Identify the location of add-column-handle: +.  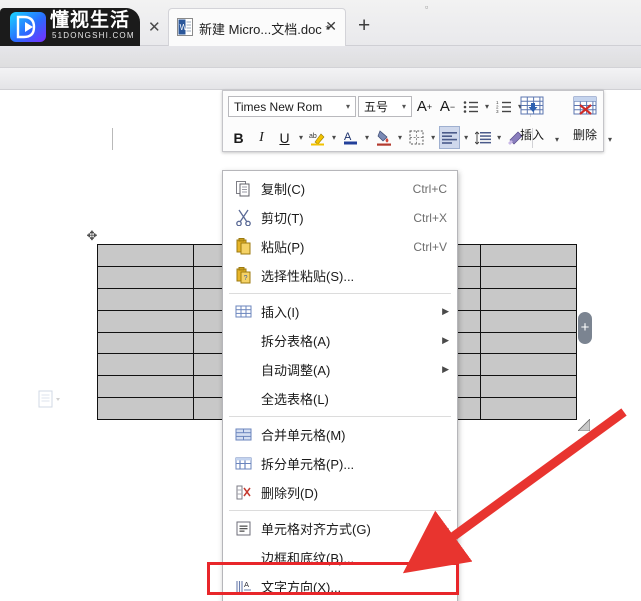
(585, 328).